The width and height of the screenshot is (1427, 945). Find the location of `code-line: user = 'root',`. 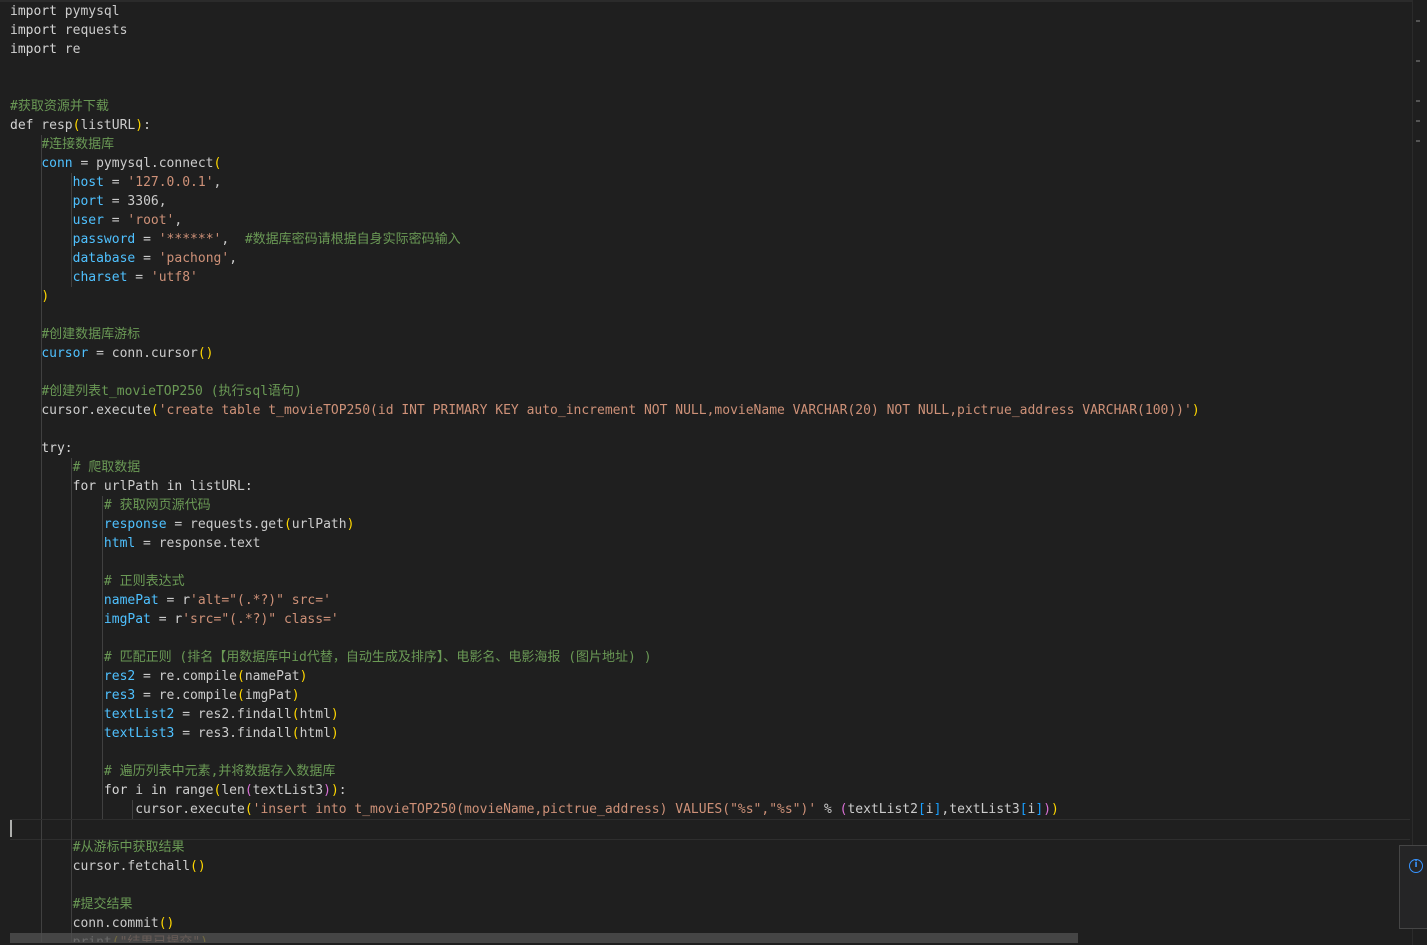

code-line: user = 'root', is located at coordinates (710, 220).